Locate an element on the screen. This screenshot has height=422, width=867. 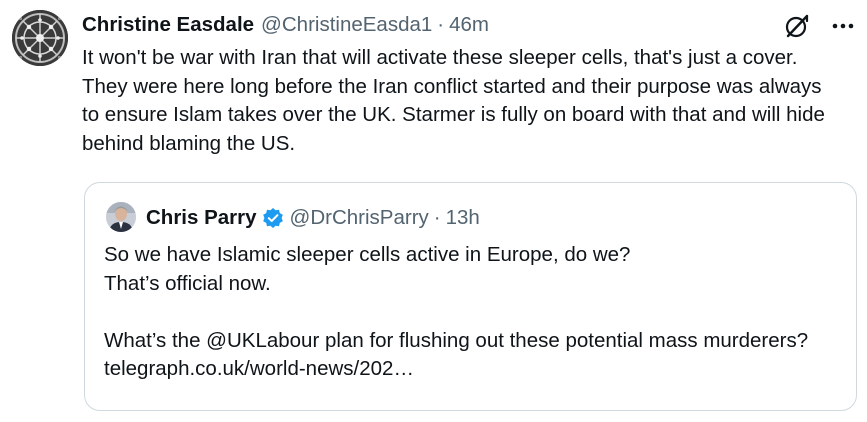
quoted-author-avatar is located at coordinates (121, 217).